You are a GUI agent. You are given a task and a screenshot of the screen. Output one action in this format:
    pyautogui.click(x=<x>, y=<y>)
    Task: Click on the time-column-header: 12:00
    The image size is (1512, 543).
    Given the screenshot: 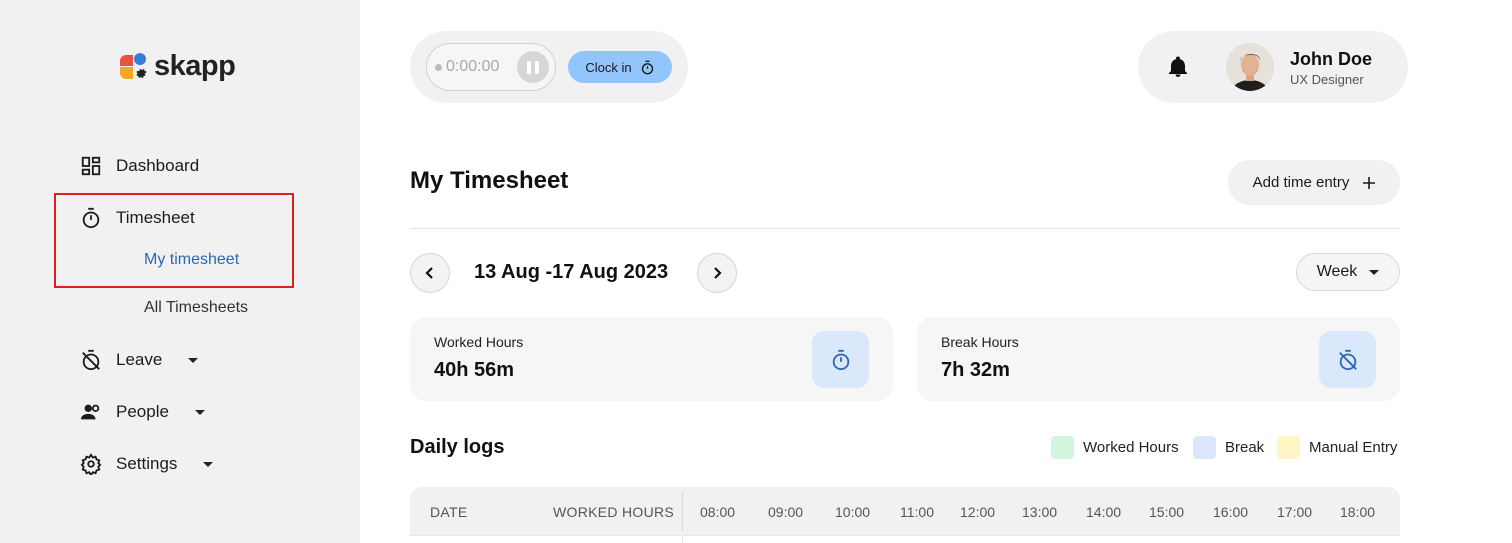 What is the action you would take?
    pyautogui.click(x=978, y=512)
    